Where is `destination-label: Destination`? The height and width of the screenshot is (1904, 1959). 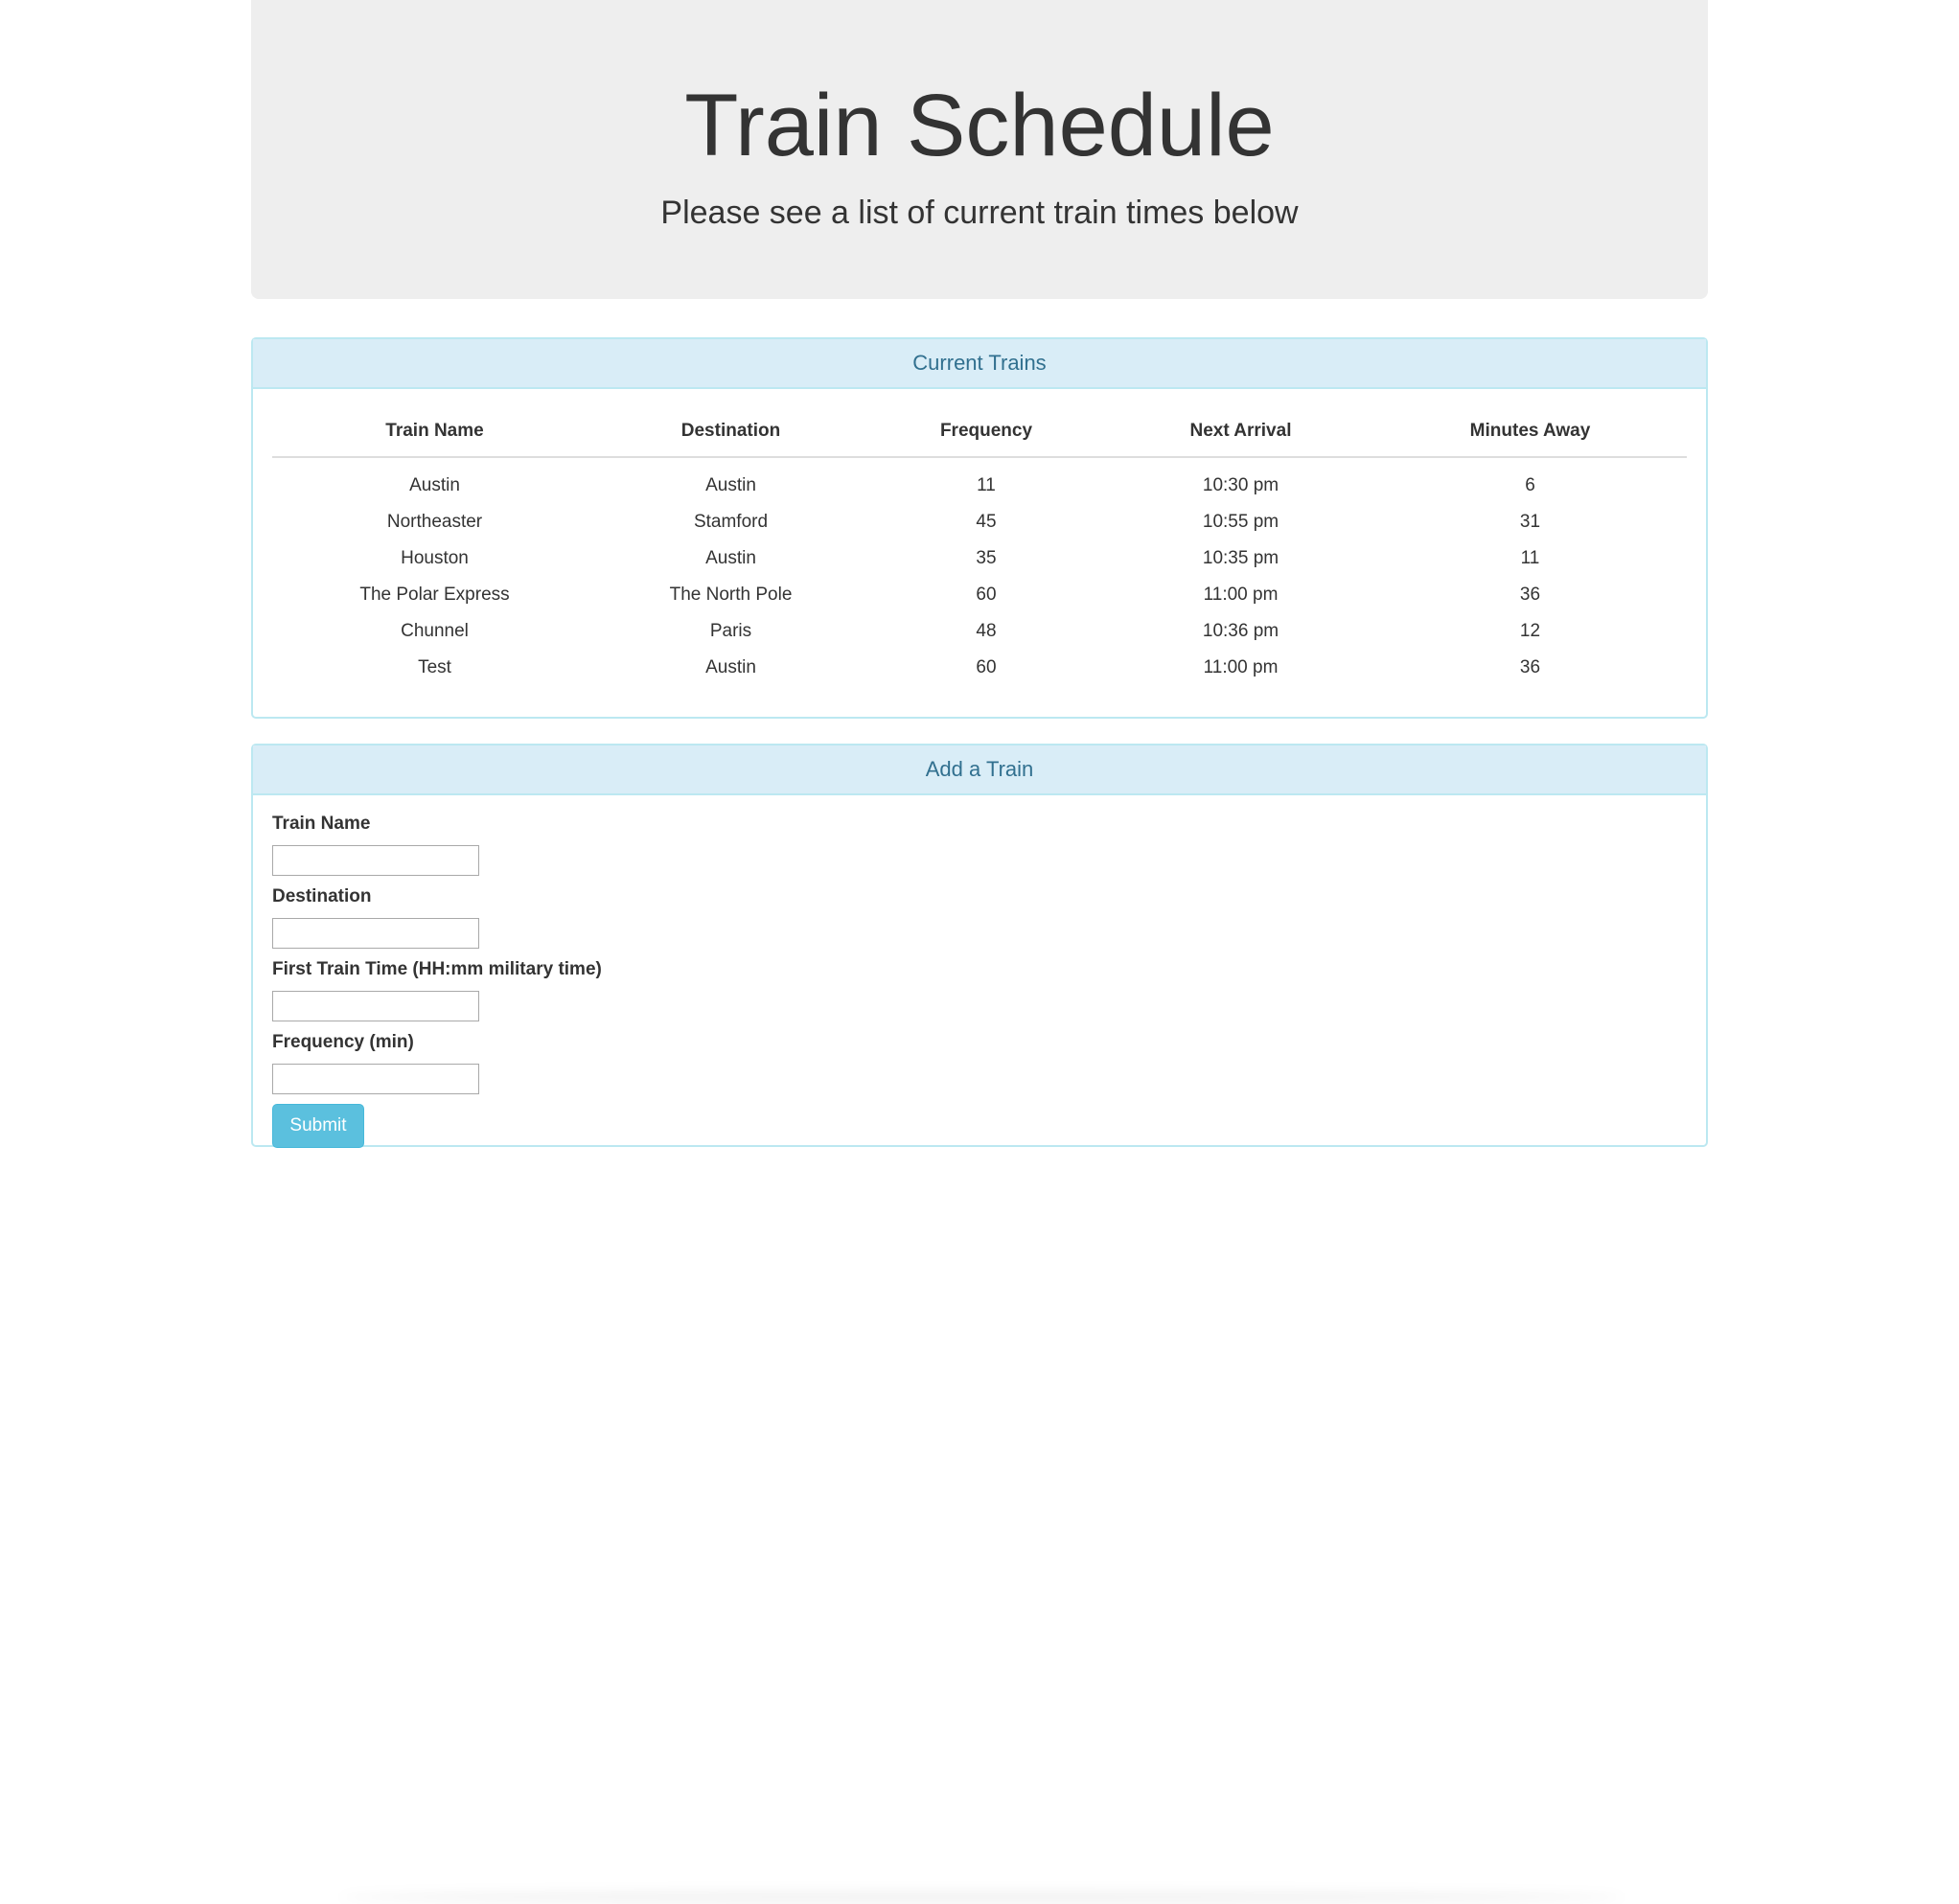
destination-label: Destination is located at coordinates (322, 896).